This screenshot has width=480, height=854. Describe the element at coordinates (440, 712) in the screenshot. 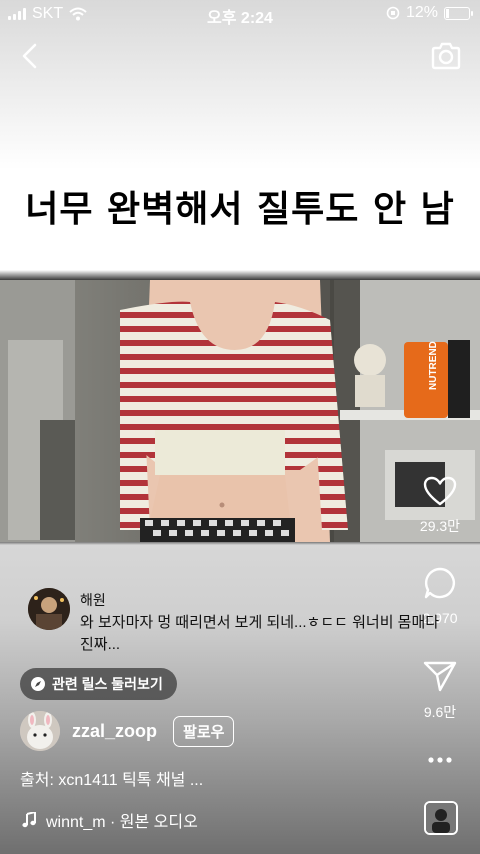

I see `share-count: 9.6만` at that location.